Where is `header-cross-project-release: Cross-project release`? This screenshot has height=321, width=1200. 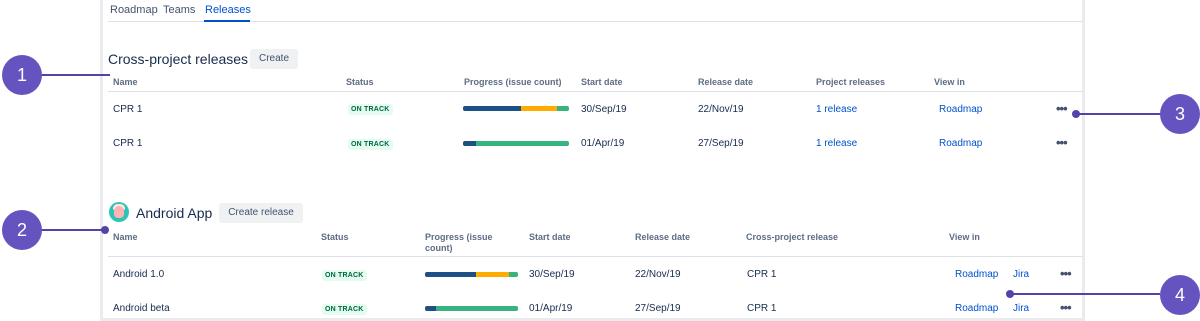 header-cross-project-release: Cross-project release is located at coordinates (792, 237).